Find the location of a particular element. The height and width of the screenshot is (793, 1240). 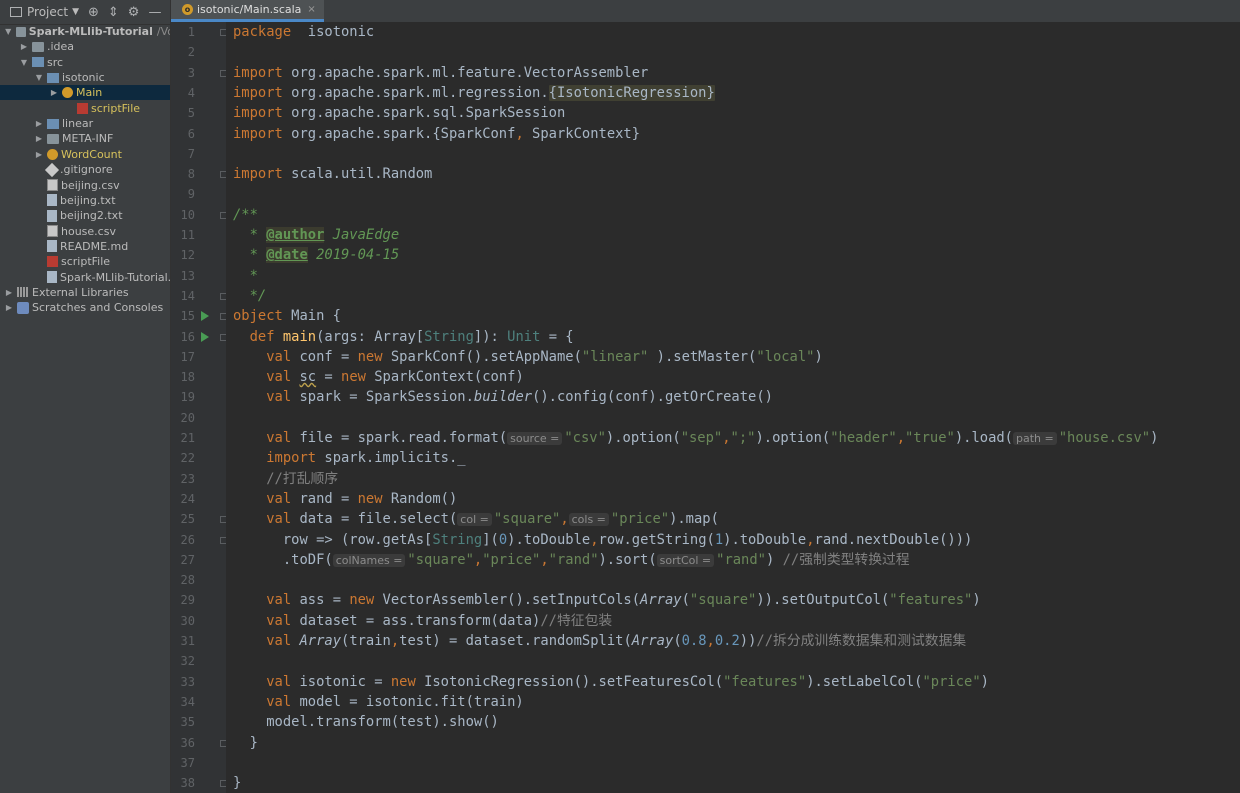

code-line: val dataset = ass.transform(data)//特征包装 is located at coordinates (422, 621).